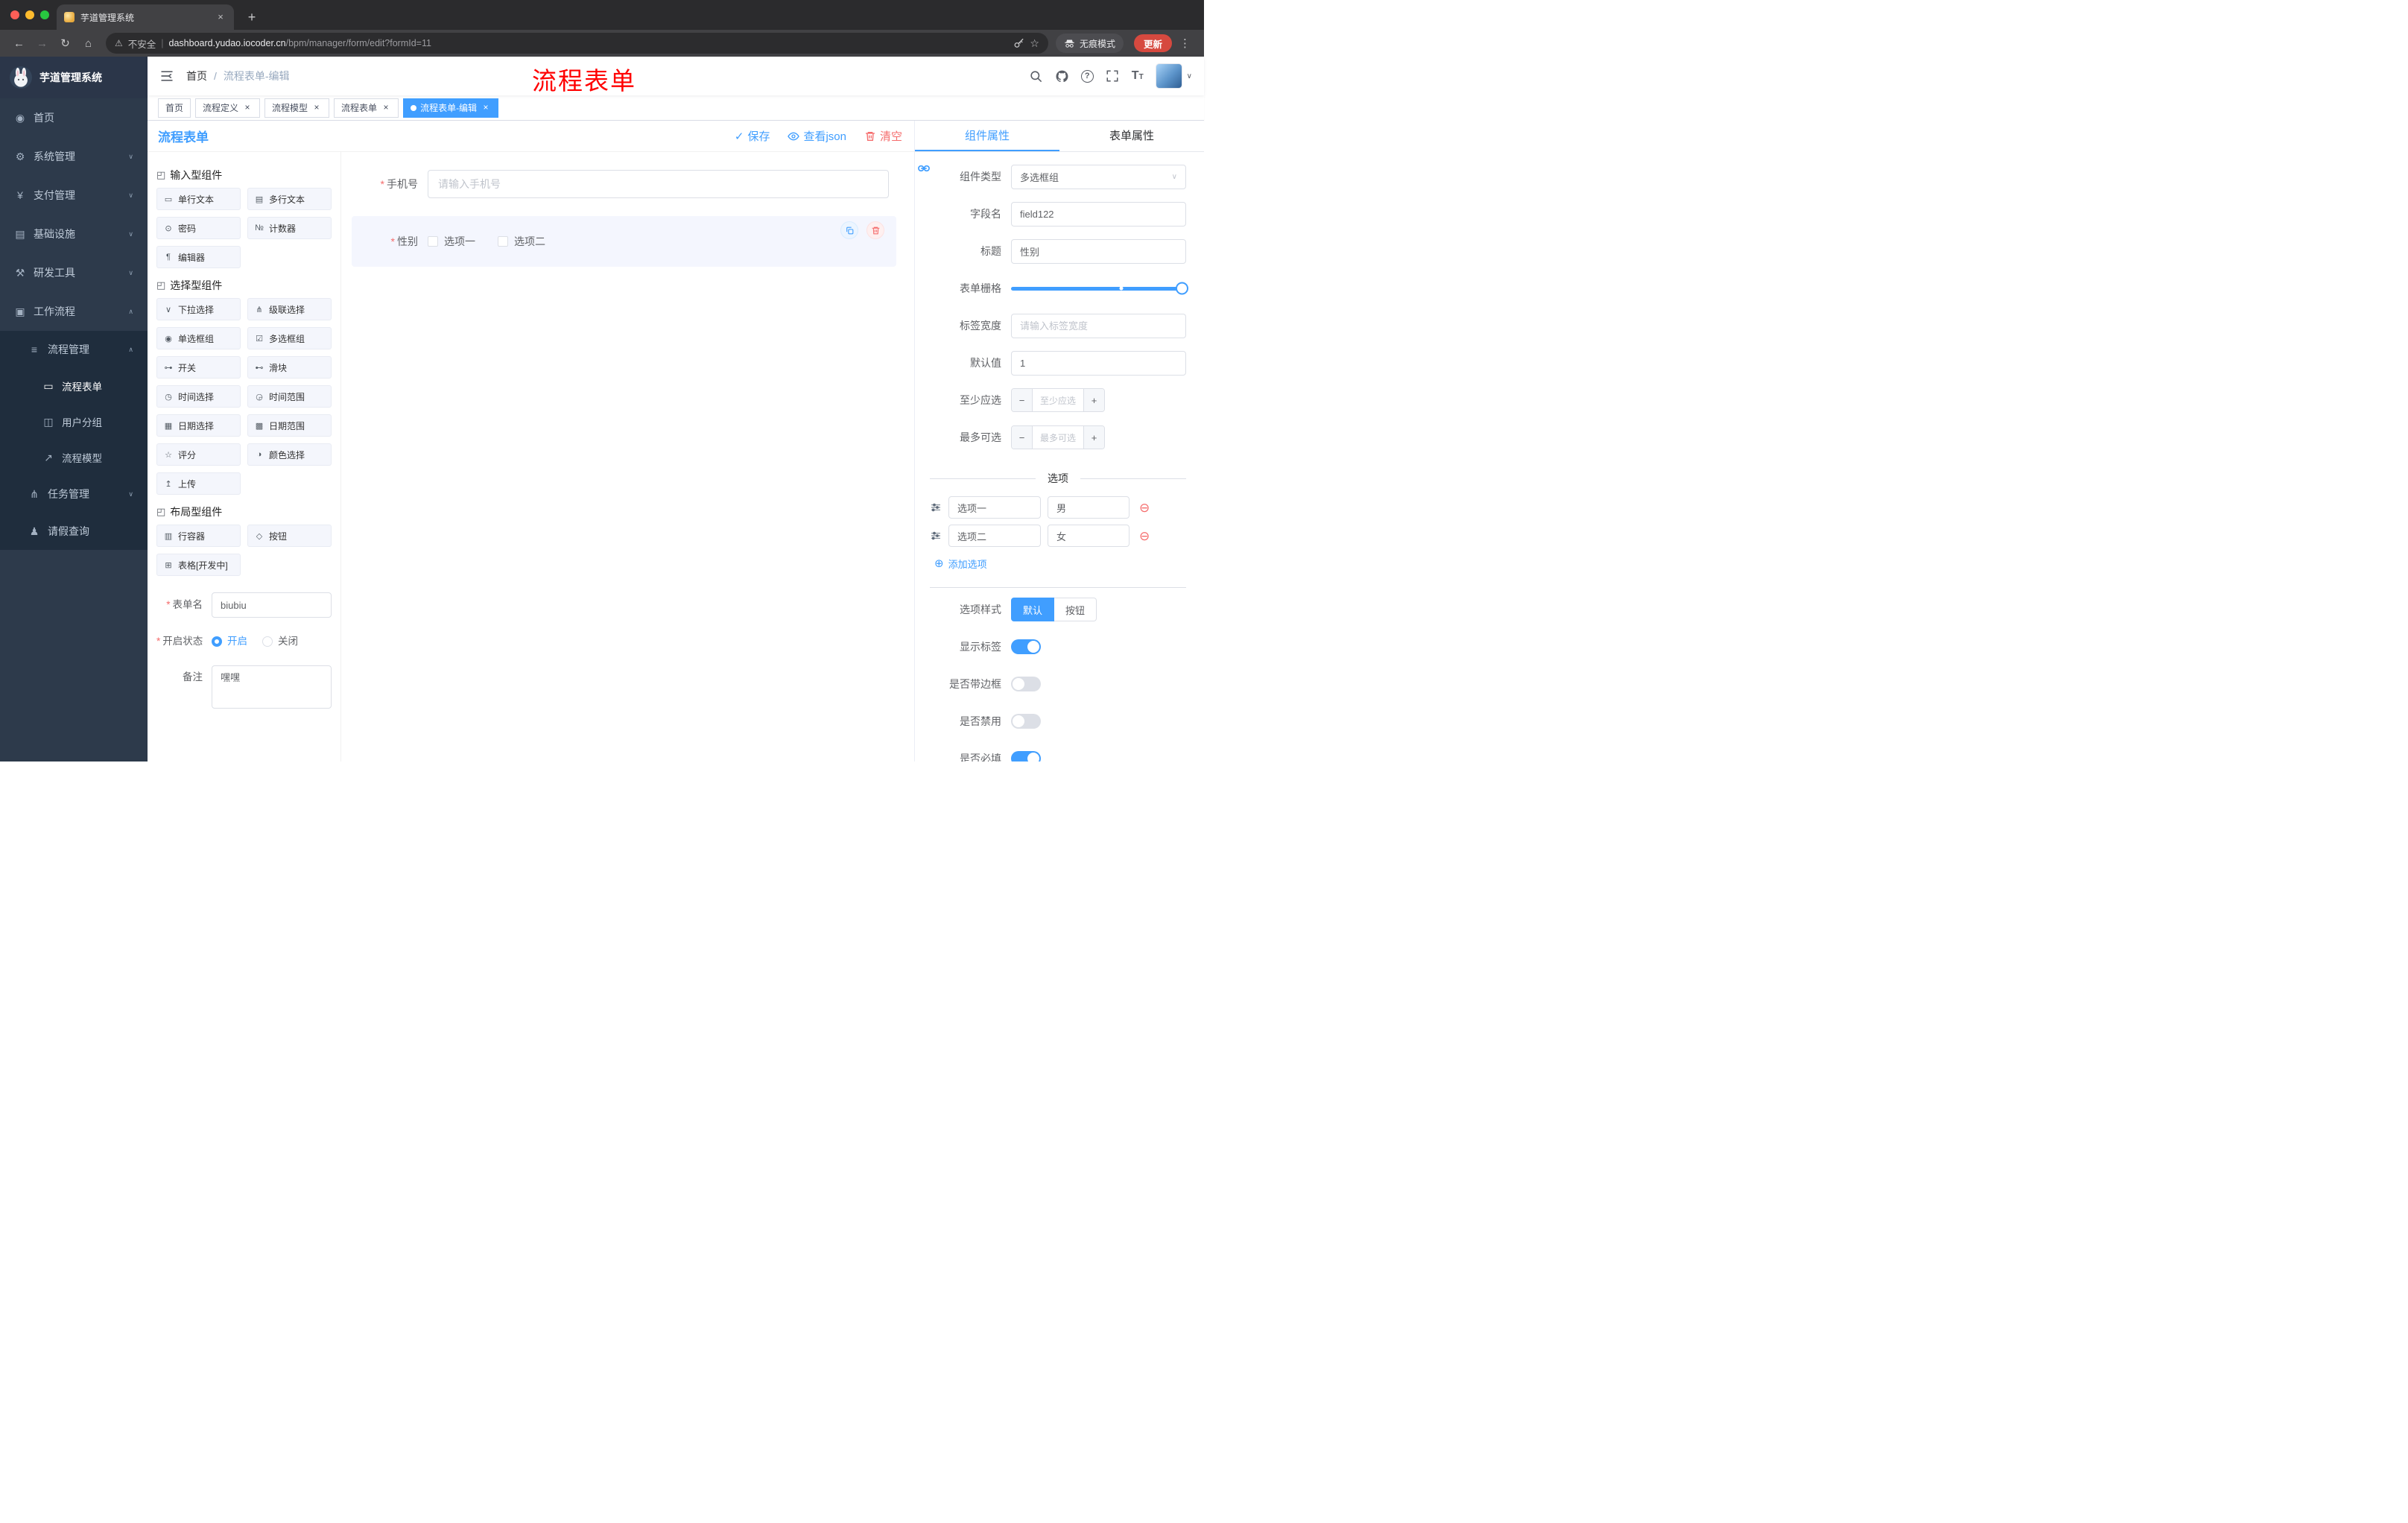 This screenshot has width=2408, height=1523. What do you see at coordinates (166, 76) in the screenshot?
I see `sidebar-toggle-icon` at bounding box center [166, 76].